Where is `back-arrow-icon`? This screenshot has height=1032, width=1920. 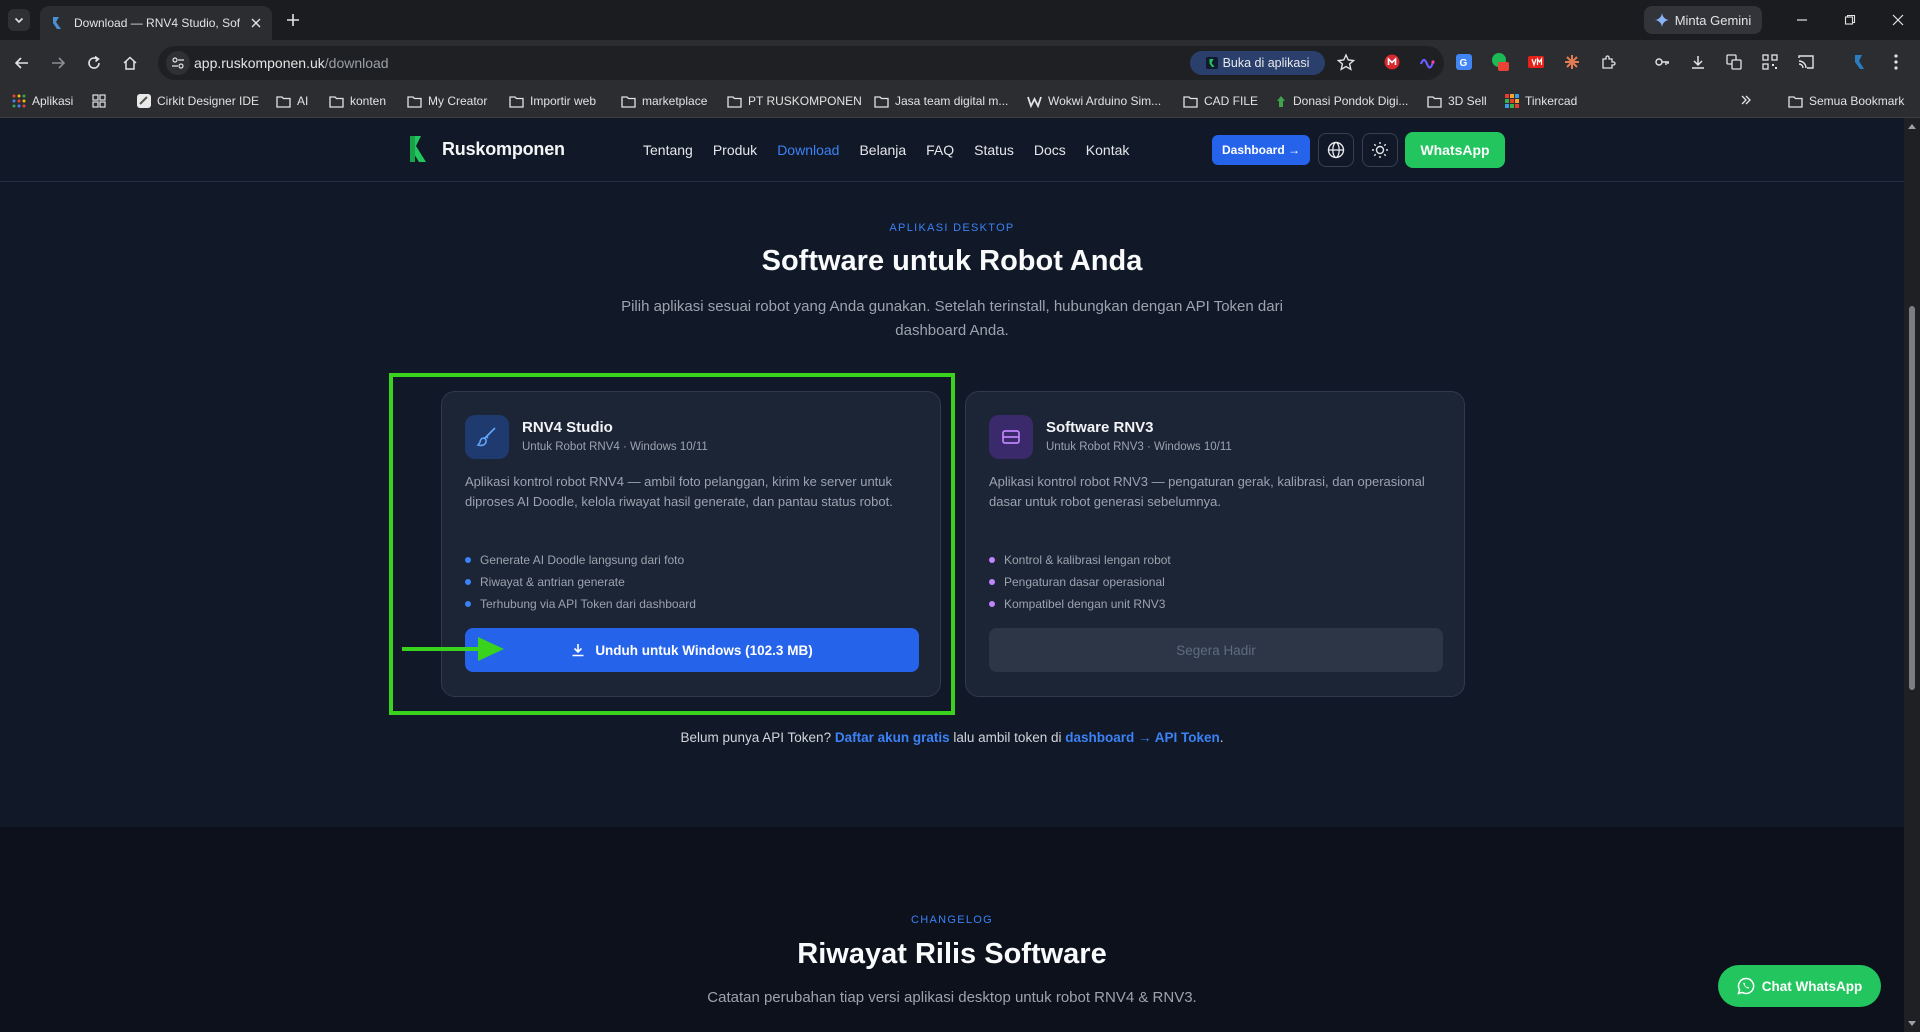
back-arrow-icon is located at coordinates (22, 63).